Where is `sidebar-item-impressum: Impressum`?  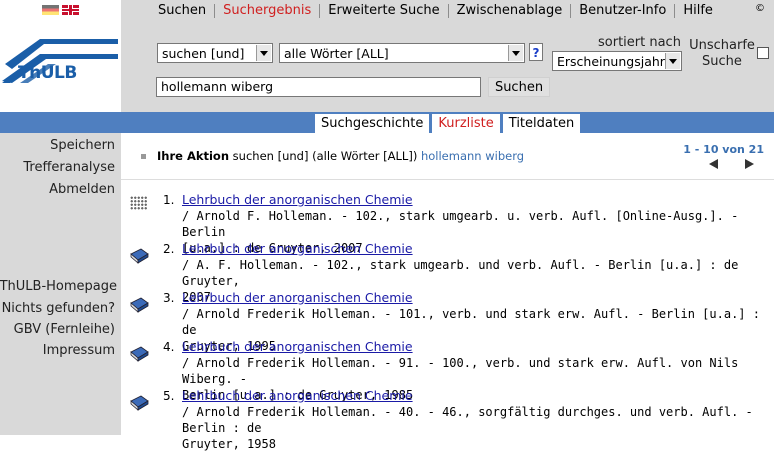 sidebar-item-impressum: Impressum is located at coordinates (79, 350).